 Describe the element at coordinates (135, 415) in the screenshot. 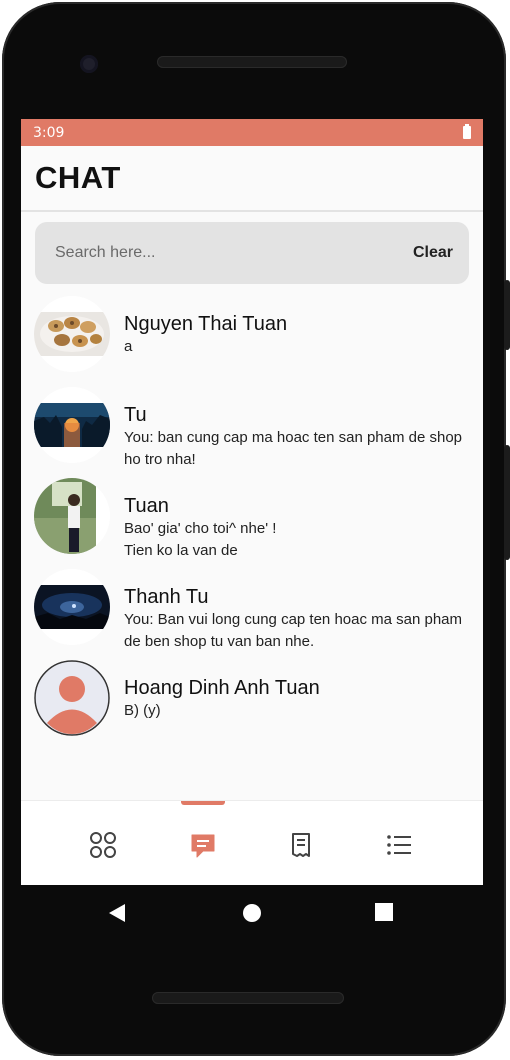

I see `chat-name: Tu` at that location.